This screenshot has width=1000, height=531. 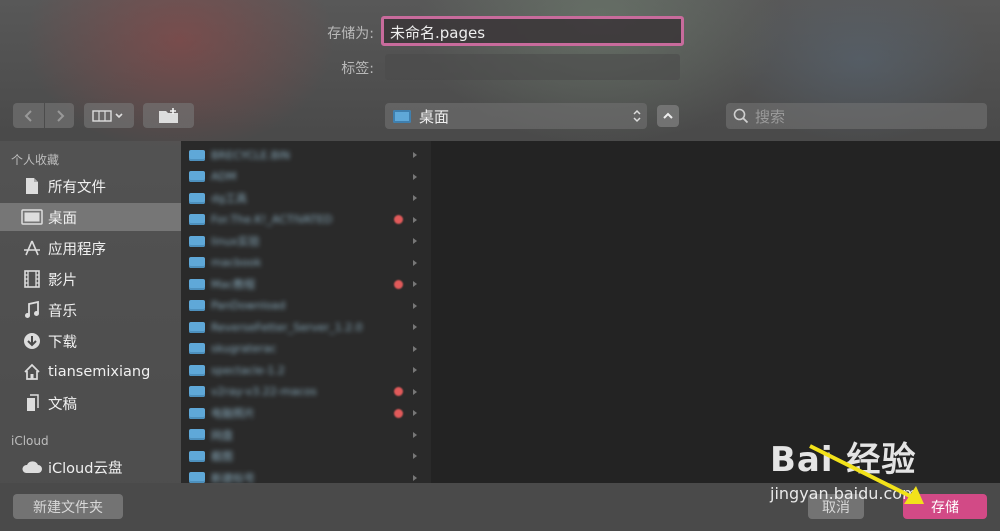 What do you see at coordinates (307, 435) in the screenshot?
I see `file-row: 网盘` at bounding box center [307, 435].